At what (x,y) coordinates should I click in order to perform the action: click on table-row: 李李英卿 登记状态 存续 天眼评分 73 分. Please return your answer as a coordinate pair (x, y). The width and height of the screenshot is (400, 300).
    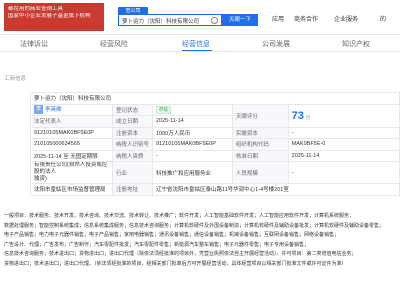
    Looking at the image, I should click on (215, 115).